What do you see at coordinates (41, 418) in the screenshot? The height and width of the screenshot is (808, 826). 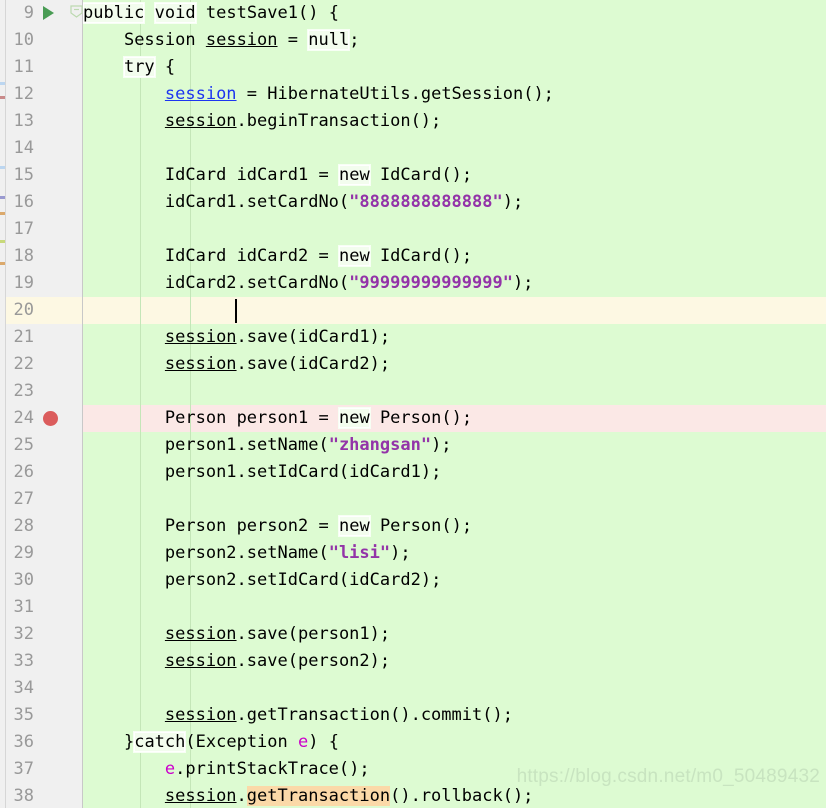 I see `gutter-row: 24` at bounding box center [41, 418].